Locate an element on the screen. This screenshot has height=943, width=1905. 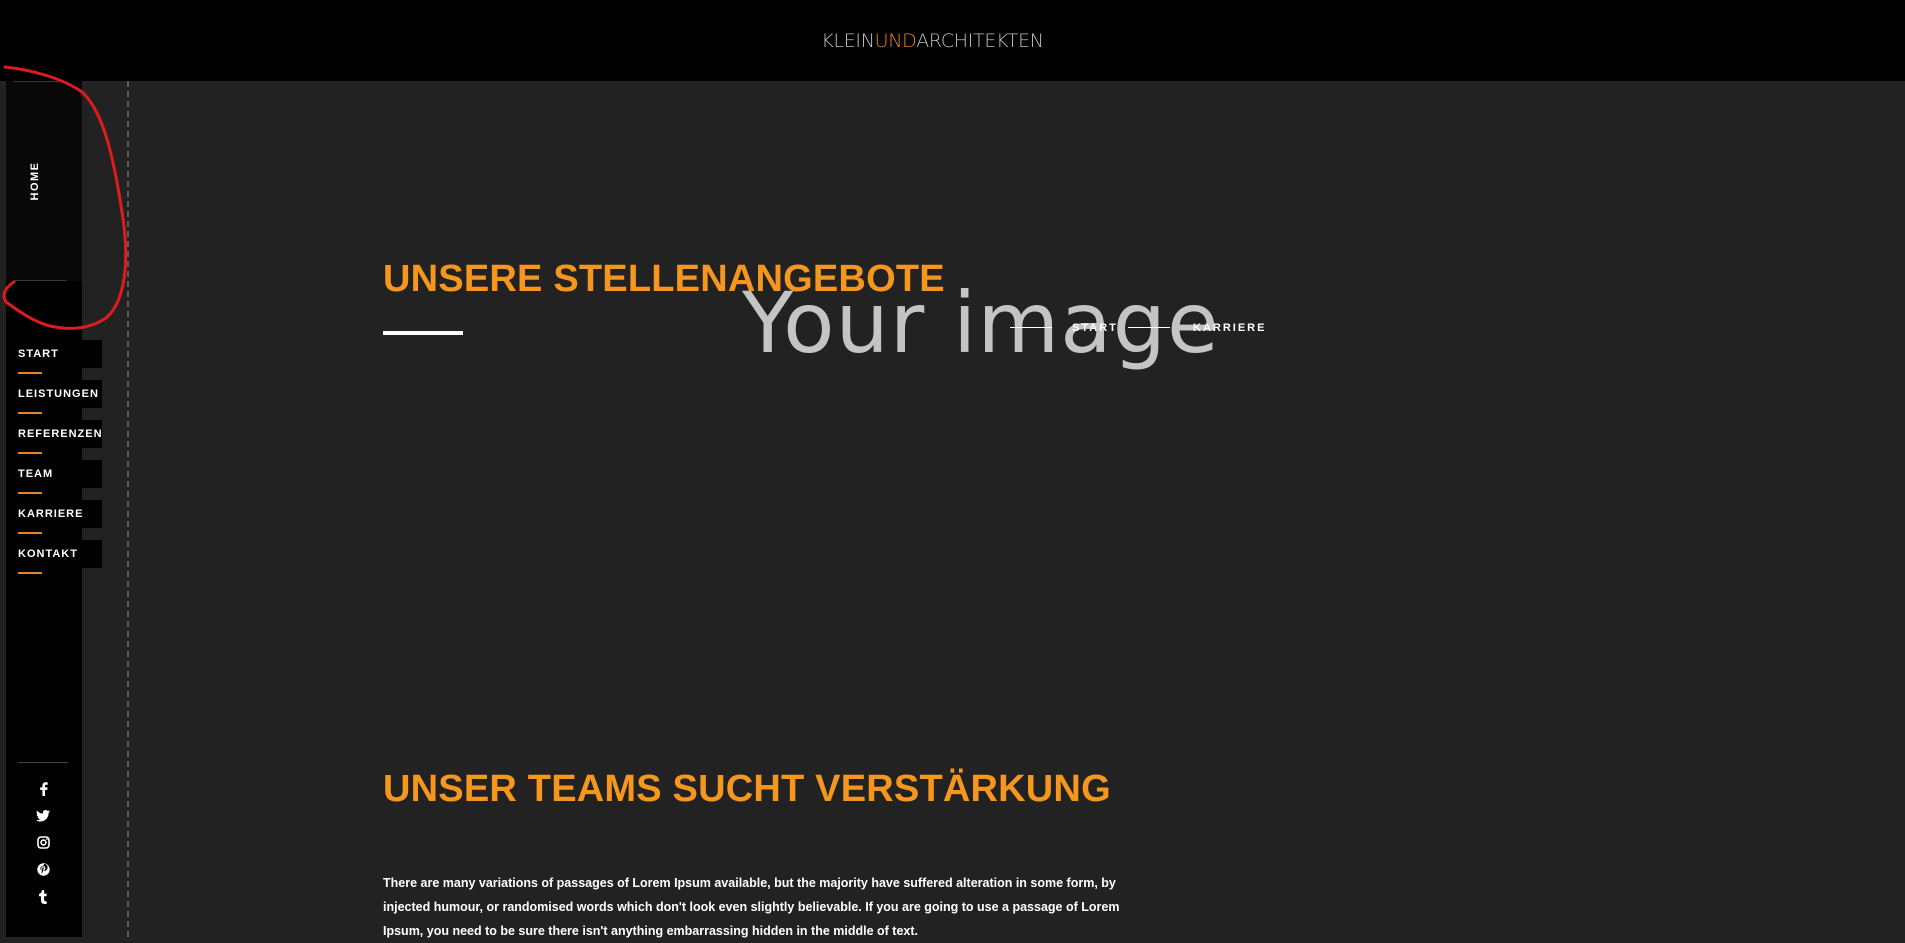
sidebar-item-team: TEAM is located at coordinates (54, 477).